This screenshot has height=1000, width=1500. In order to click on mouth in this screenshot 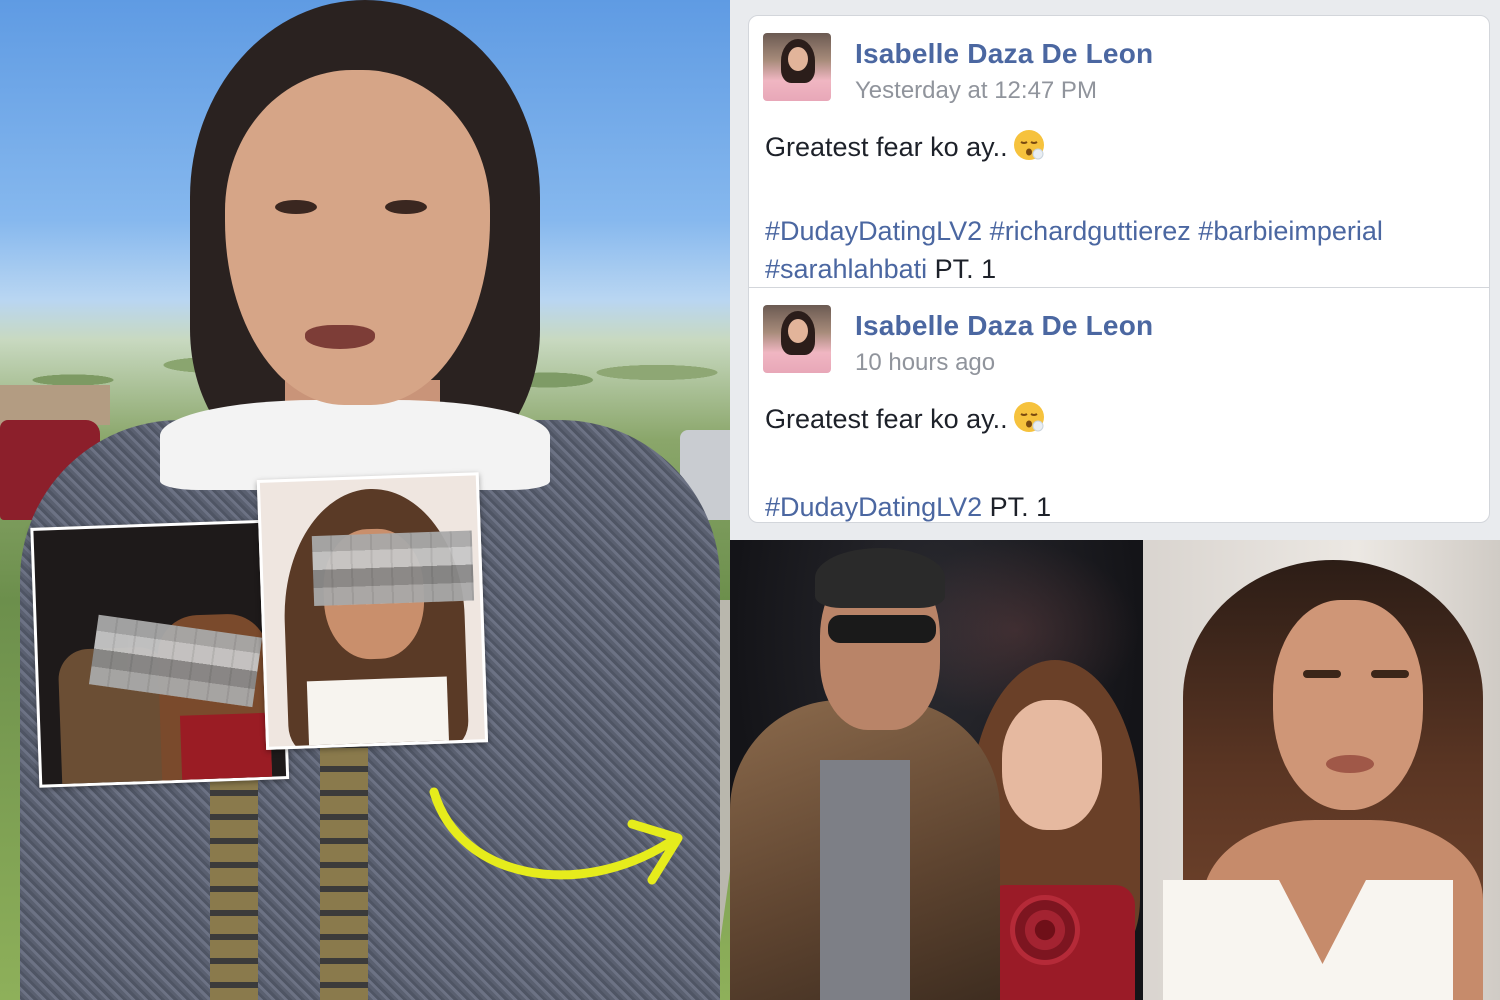, I will do `click(340, 337)`.